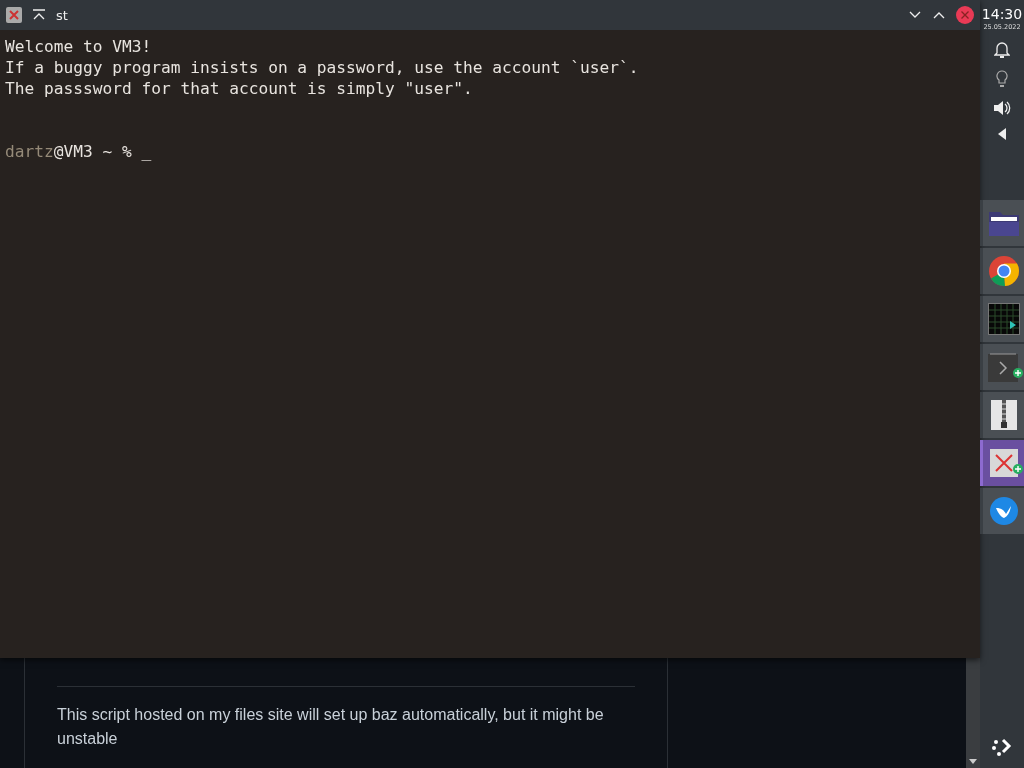  What do you see at coordinates (239, 88) in the screenshot?
I see `terminal-line: The passsword for that account is simply "user".` at bounding box center [239, 88].